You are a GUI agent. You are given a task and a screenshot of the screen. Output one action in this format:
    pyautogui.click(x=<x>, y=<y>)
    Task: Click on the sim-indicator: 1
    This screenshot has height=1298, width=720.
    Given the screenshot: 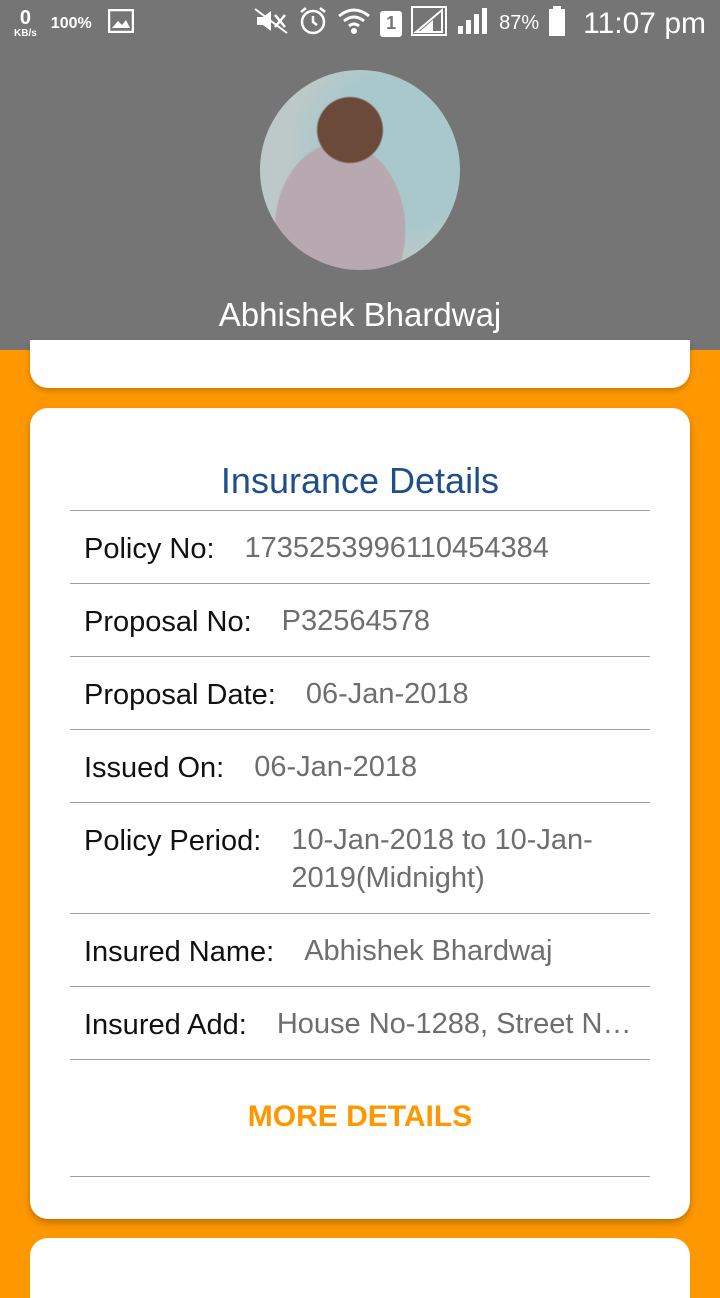 What is the action you would take?
    pyautogui.click(x=391, y=23)
    